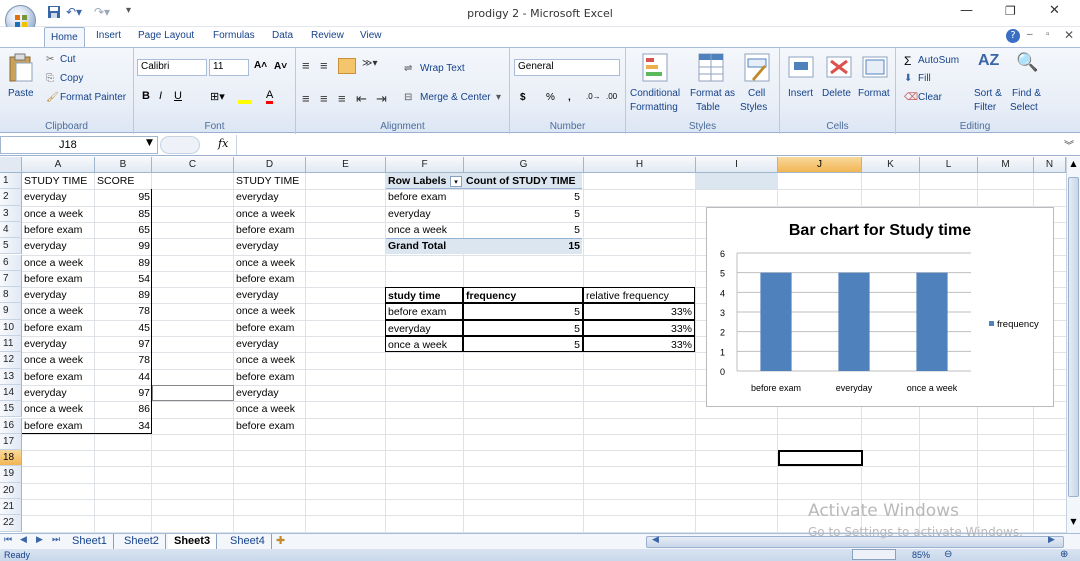 The width and height of the screenshot is (1080, 561). Describe the element at coordinates (712, 93) in the screenshot. I see `format-as-table-button: Format as` at that location.